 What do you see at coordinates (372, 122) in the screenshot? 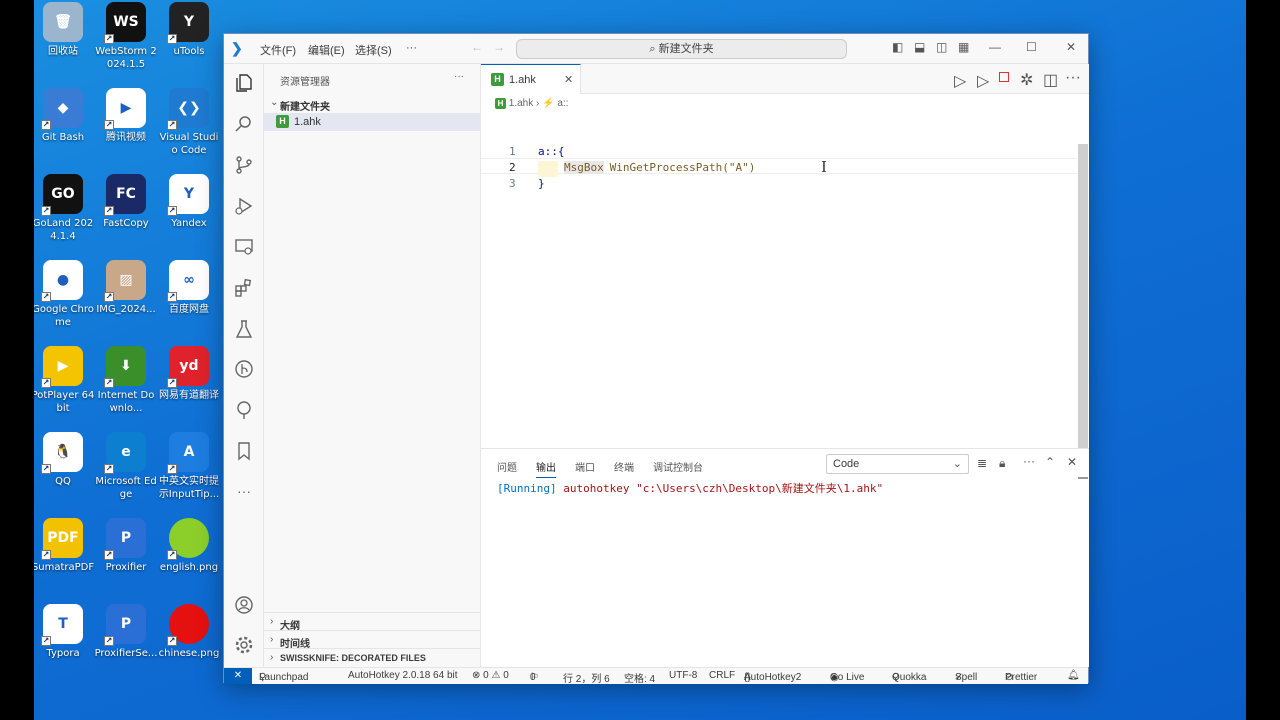
I see `file-row-1-ahk: H 1.ahk` at bounding box center [372, 122].